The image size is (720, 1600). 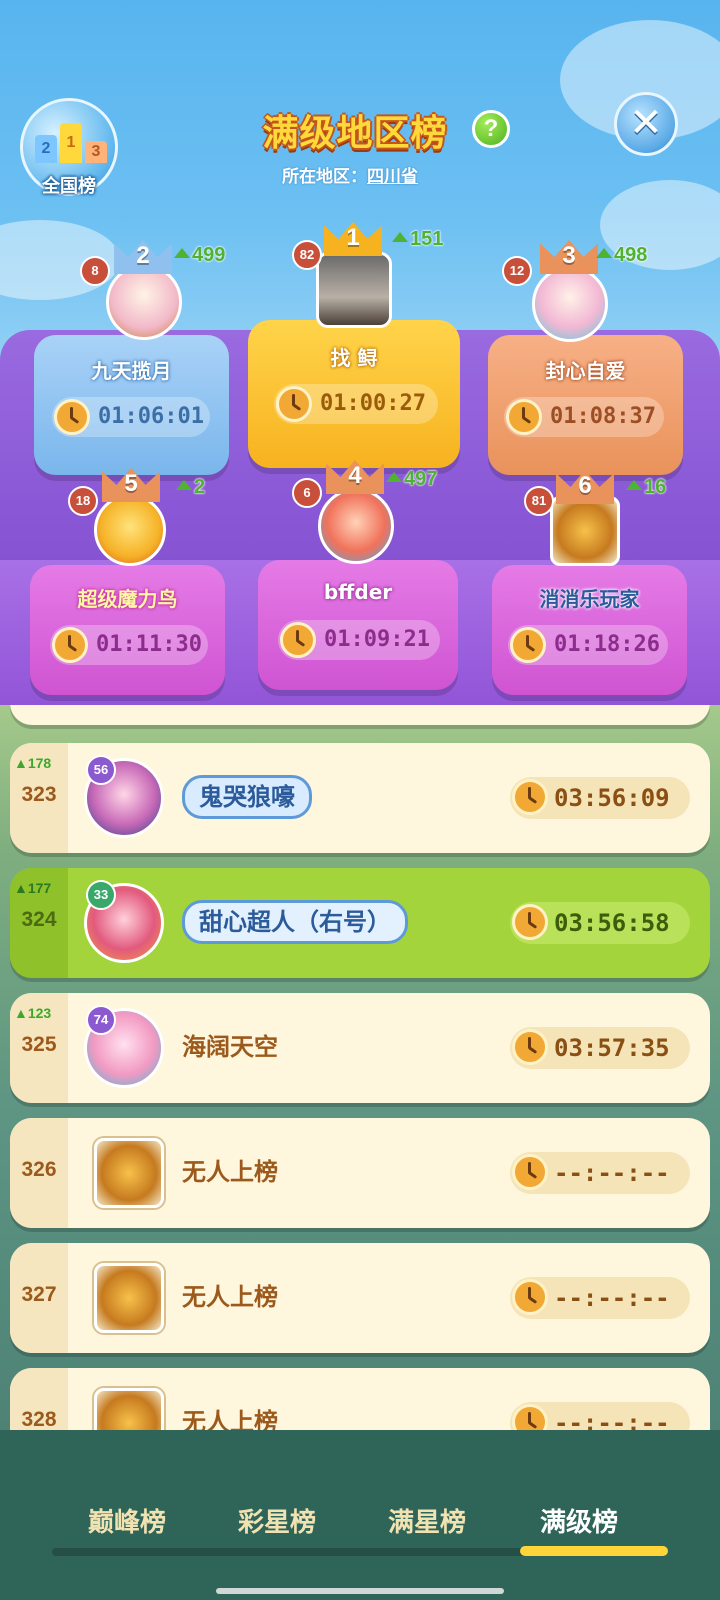 I want to click on podium-time-value: 01:08:37, so click(x=603, y=416).